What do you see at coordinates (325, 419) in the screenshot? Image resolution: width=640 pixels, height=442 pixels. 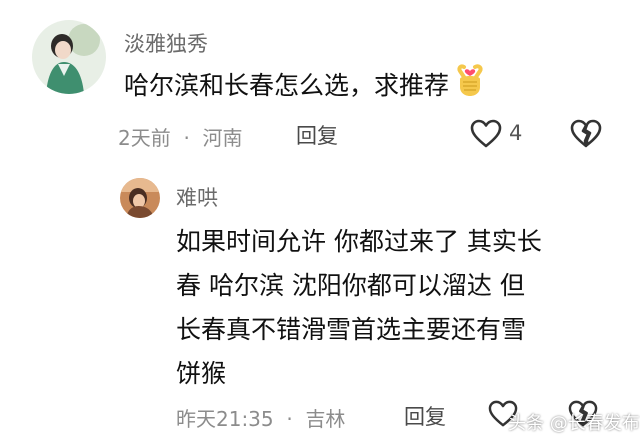 I see `reply-location: 吉林` at bounding box center [325, 419].